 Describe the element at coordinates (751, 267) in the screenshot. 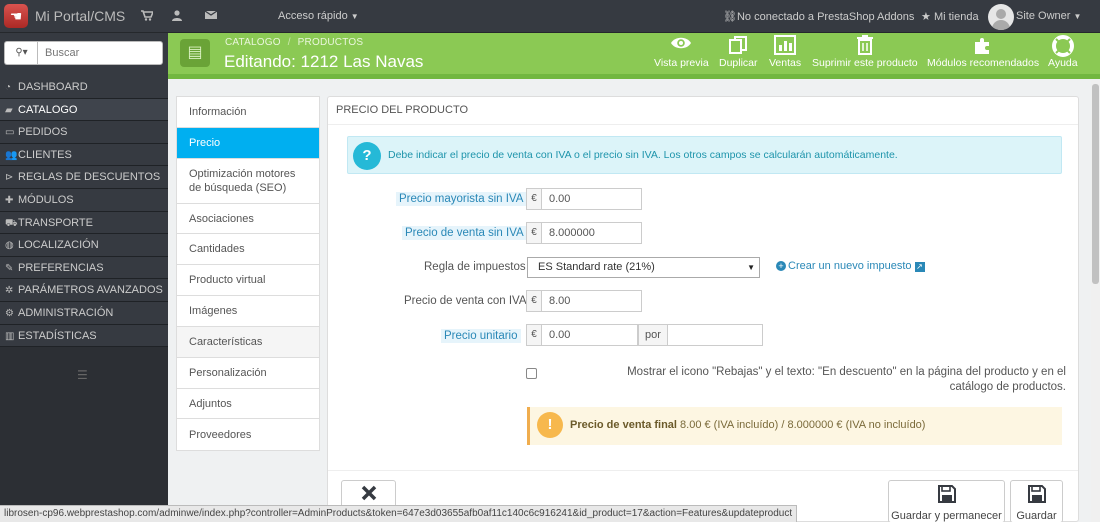

I see `select-arrow-icon: ▼` at that location.